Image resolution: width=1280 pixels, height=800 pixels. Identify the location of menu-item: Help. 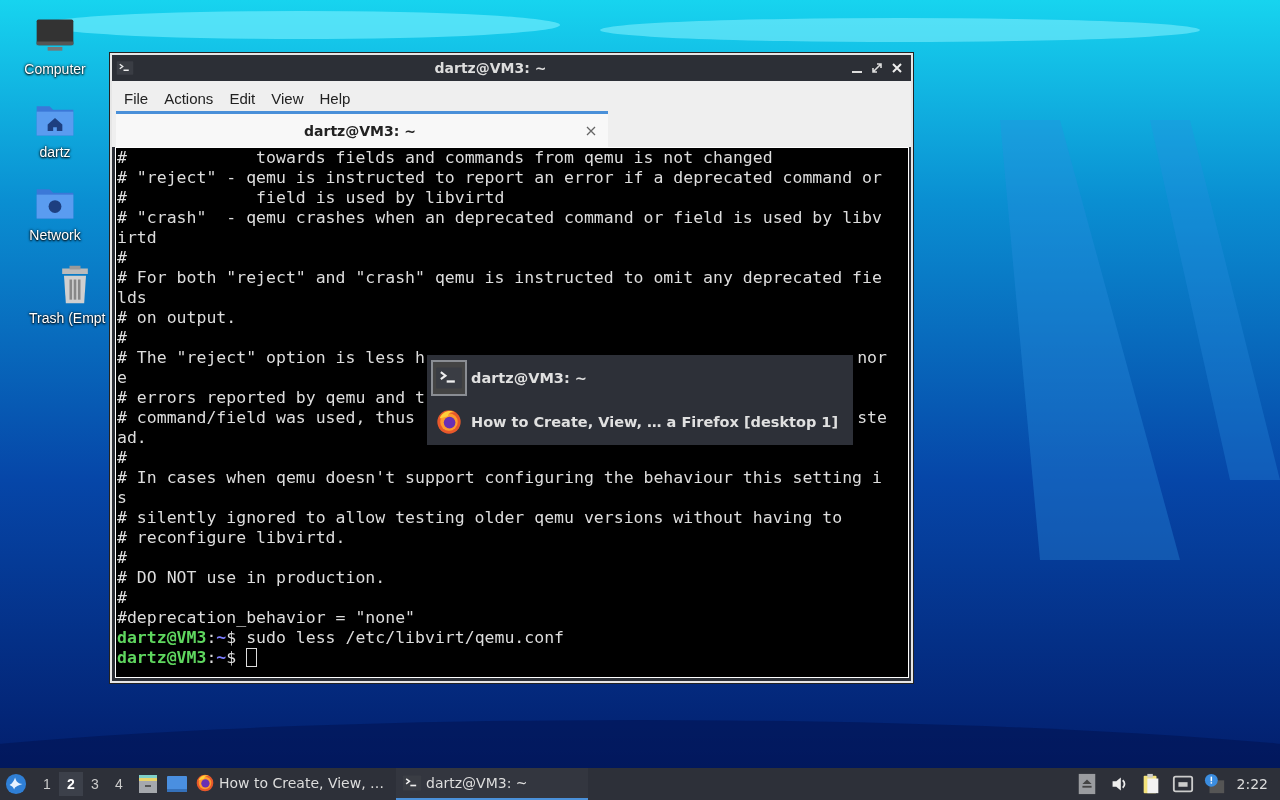
(335, 98).